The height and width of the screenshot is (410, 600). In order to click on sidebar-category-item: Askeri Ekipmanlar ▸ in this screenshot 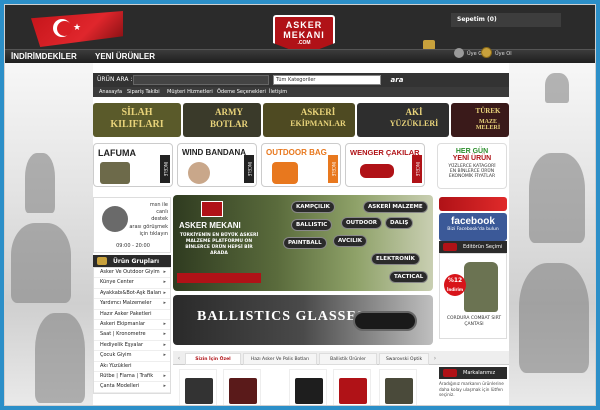, I will do `click(132, 325)`.